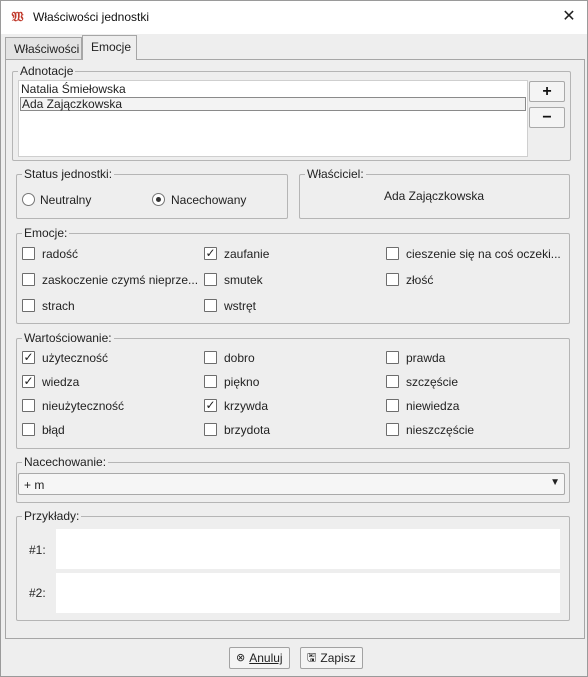 This screenshot has height=677, width=588. I want to click on radio-nacechowany-label: Nacechowany, so click(209, 200).